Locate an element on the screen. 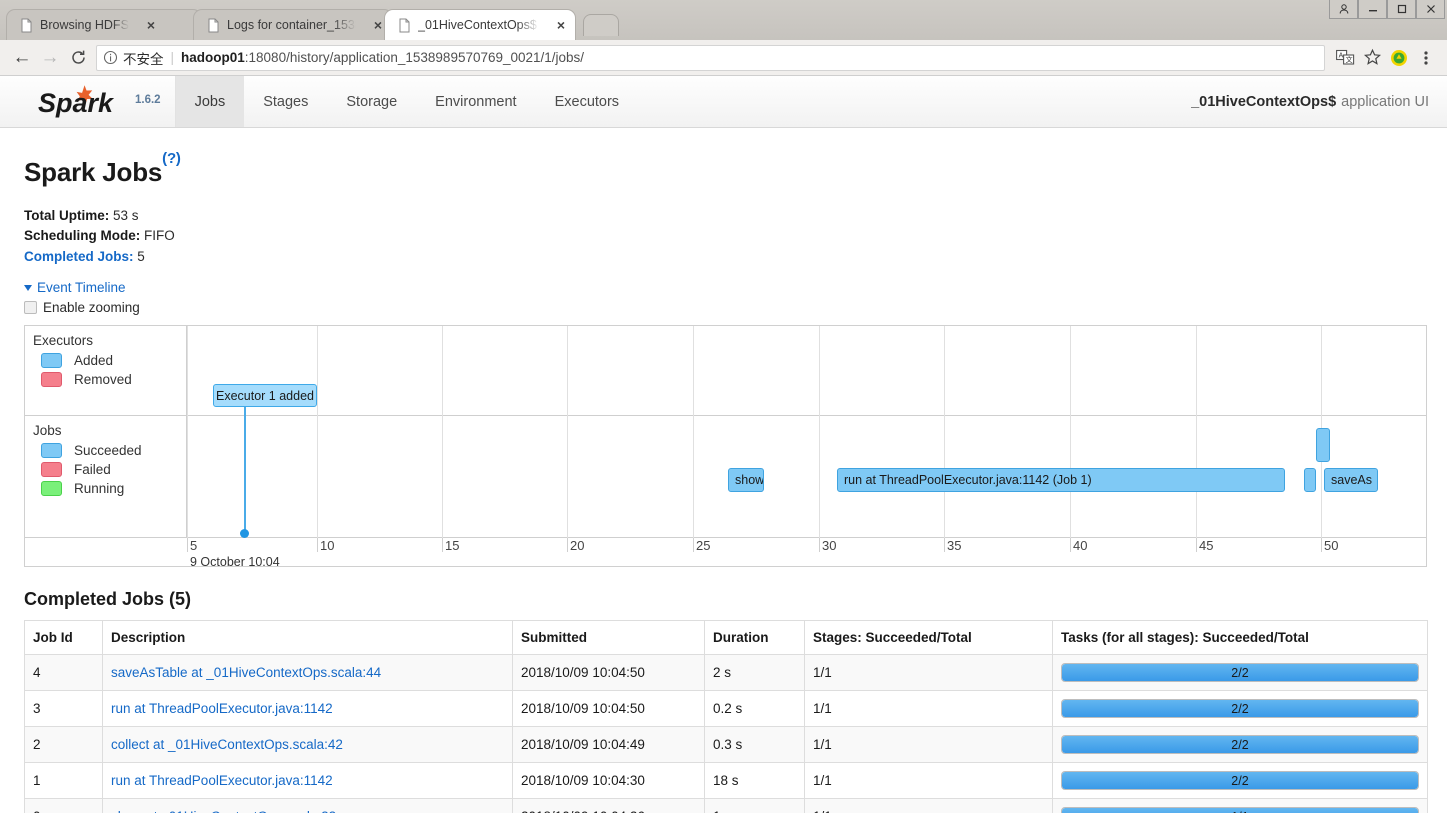  legend-label-removed: Removed is located at coordinates (103, 380).